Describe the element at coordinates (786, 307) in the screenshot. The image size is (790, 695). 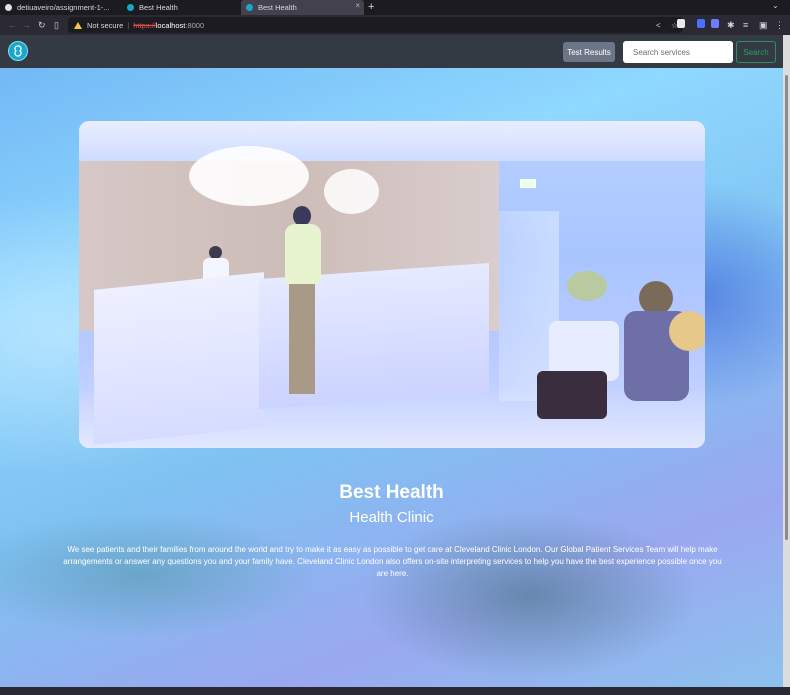
I see `scrollbar-thumb` at that location.